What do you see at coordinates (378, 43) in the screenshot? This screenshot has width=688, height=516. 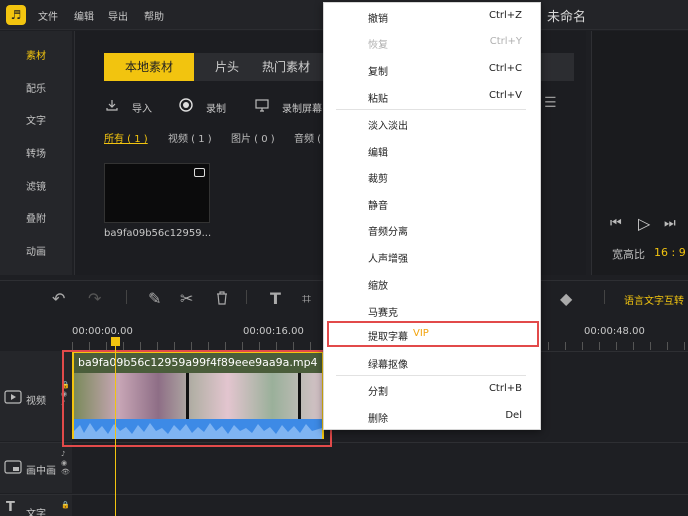 I see `menu-item-redo: 恢复` at bounding box center [378, 43].